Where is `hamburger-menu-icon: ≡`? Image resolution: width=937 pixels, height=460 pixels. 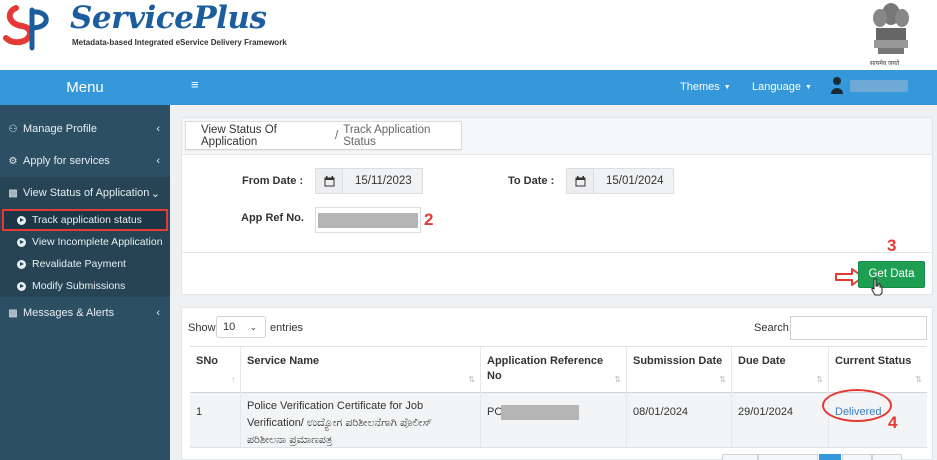
hamburger-menu-icon: ≡ is located at coordinates (195, 84).